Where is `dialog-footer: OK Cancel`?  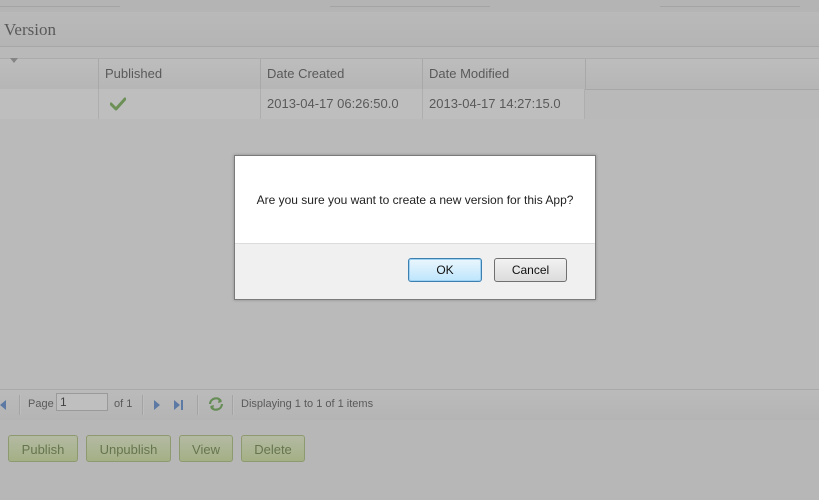
dialog-footer: OK Cancel is located at coordinates (415, 271).